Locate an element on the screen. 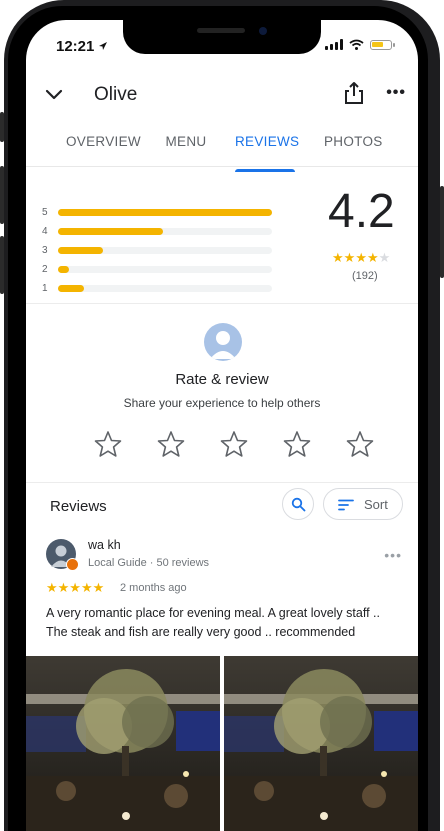 This screenshot has width=444, height=831. rating-bar-label: 4 is located at coordinates (45, 231).